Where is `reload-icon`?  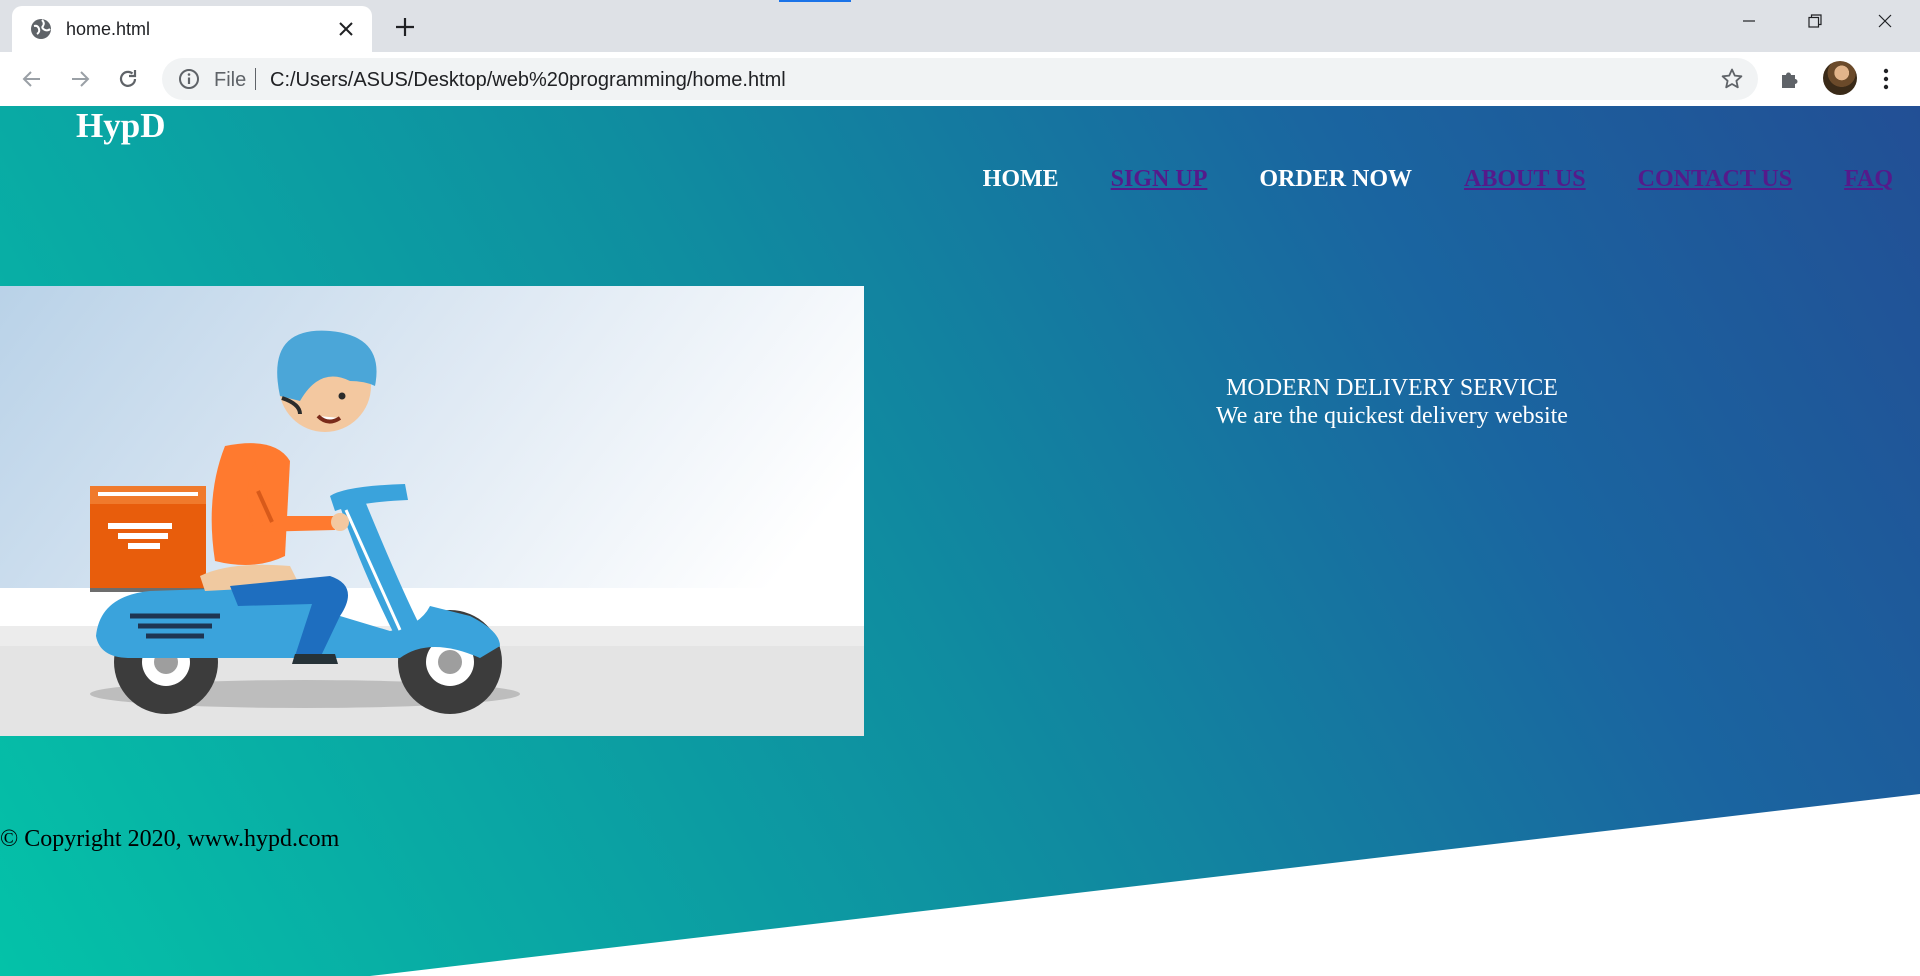
reload-icon is located at coordinates (128, 78).